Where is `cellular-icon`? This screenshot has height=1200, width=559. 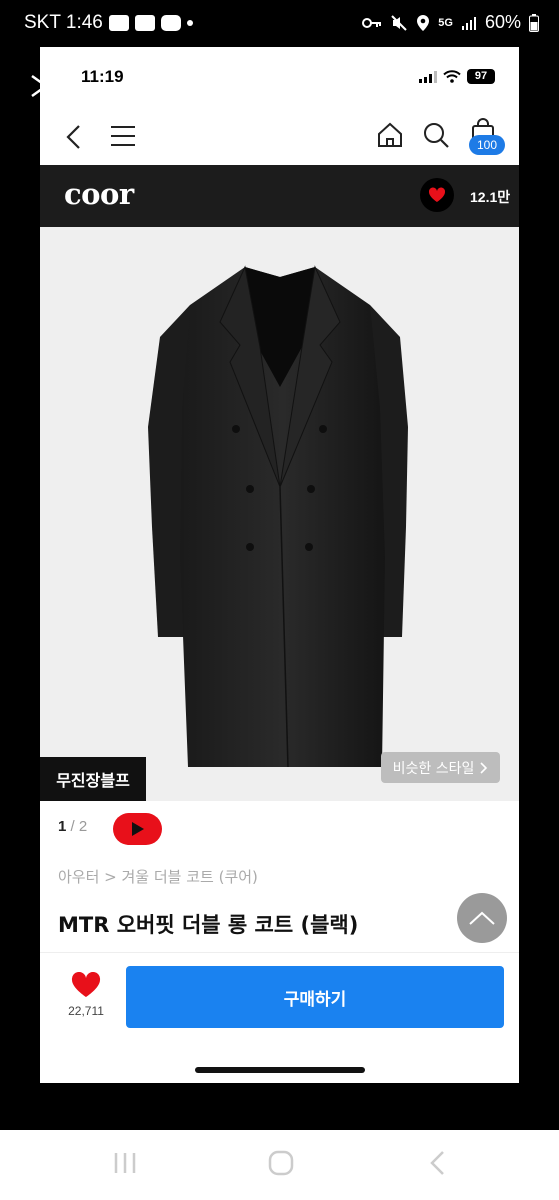 cellular-icon is located at coordinates (428, 76).